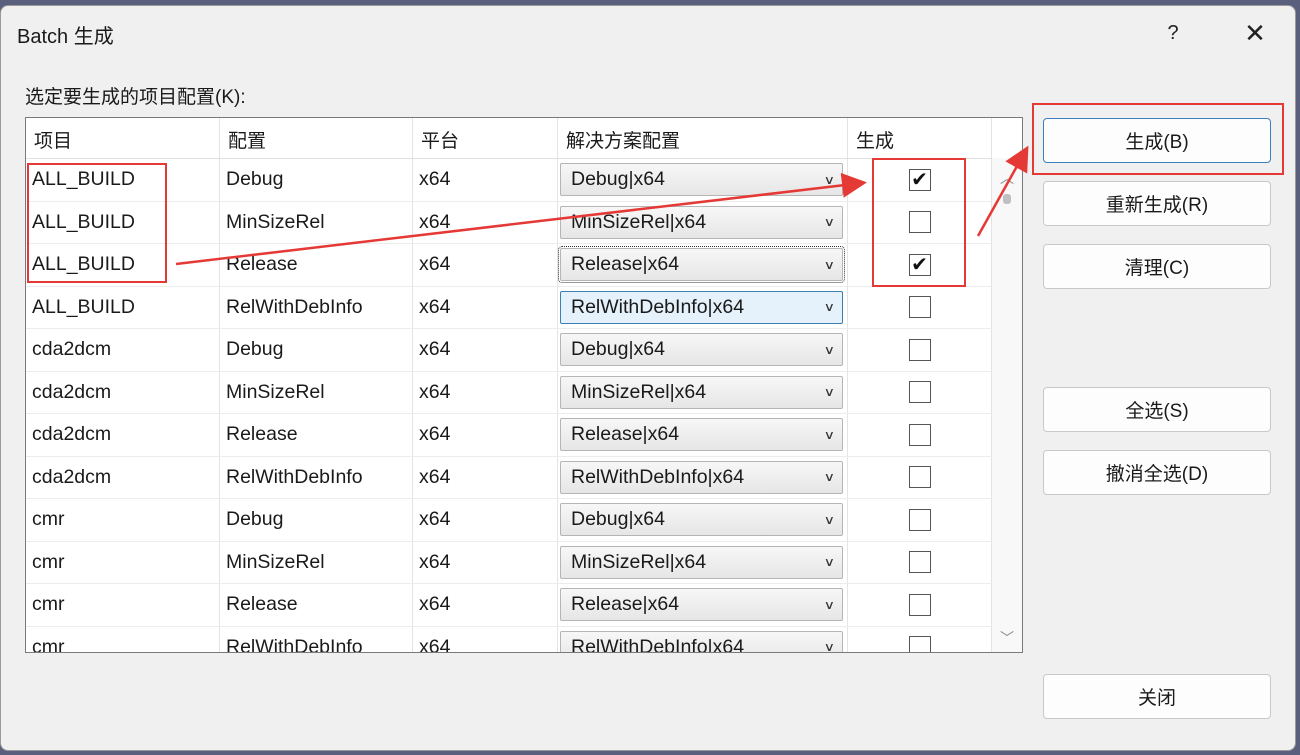  I want to click on select-configs-label: 选定要生成的项目配置(K):, so click(135, 97).